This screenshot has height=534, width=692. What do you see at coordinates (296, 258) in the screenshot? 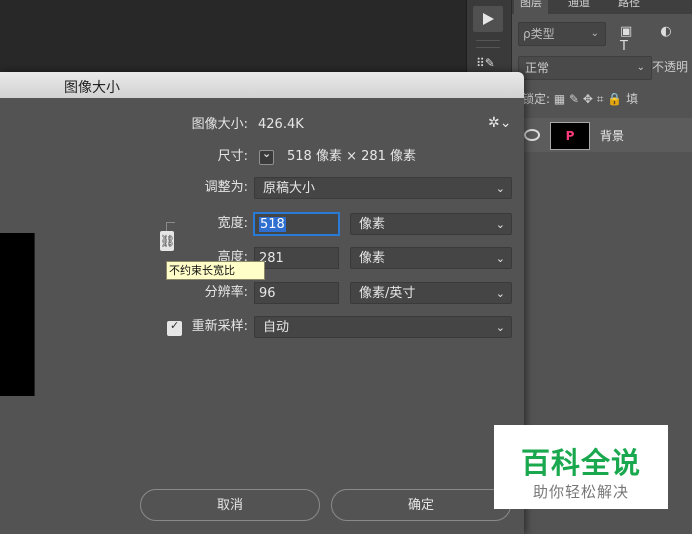
I see `height-input: 281` at bounding box center [296, 258].